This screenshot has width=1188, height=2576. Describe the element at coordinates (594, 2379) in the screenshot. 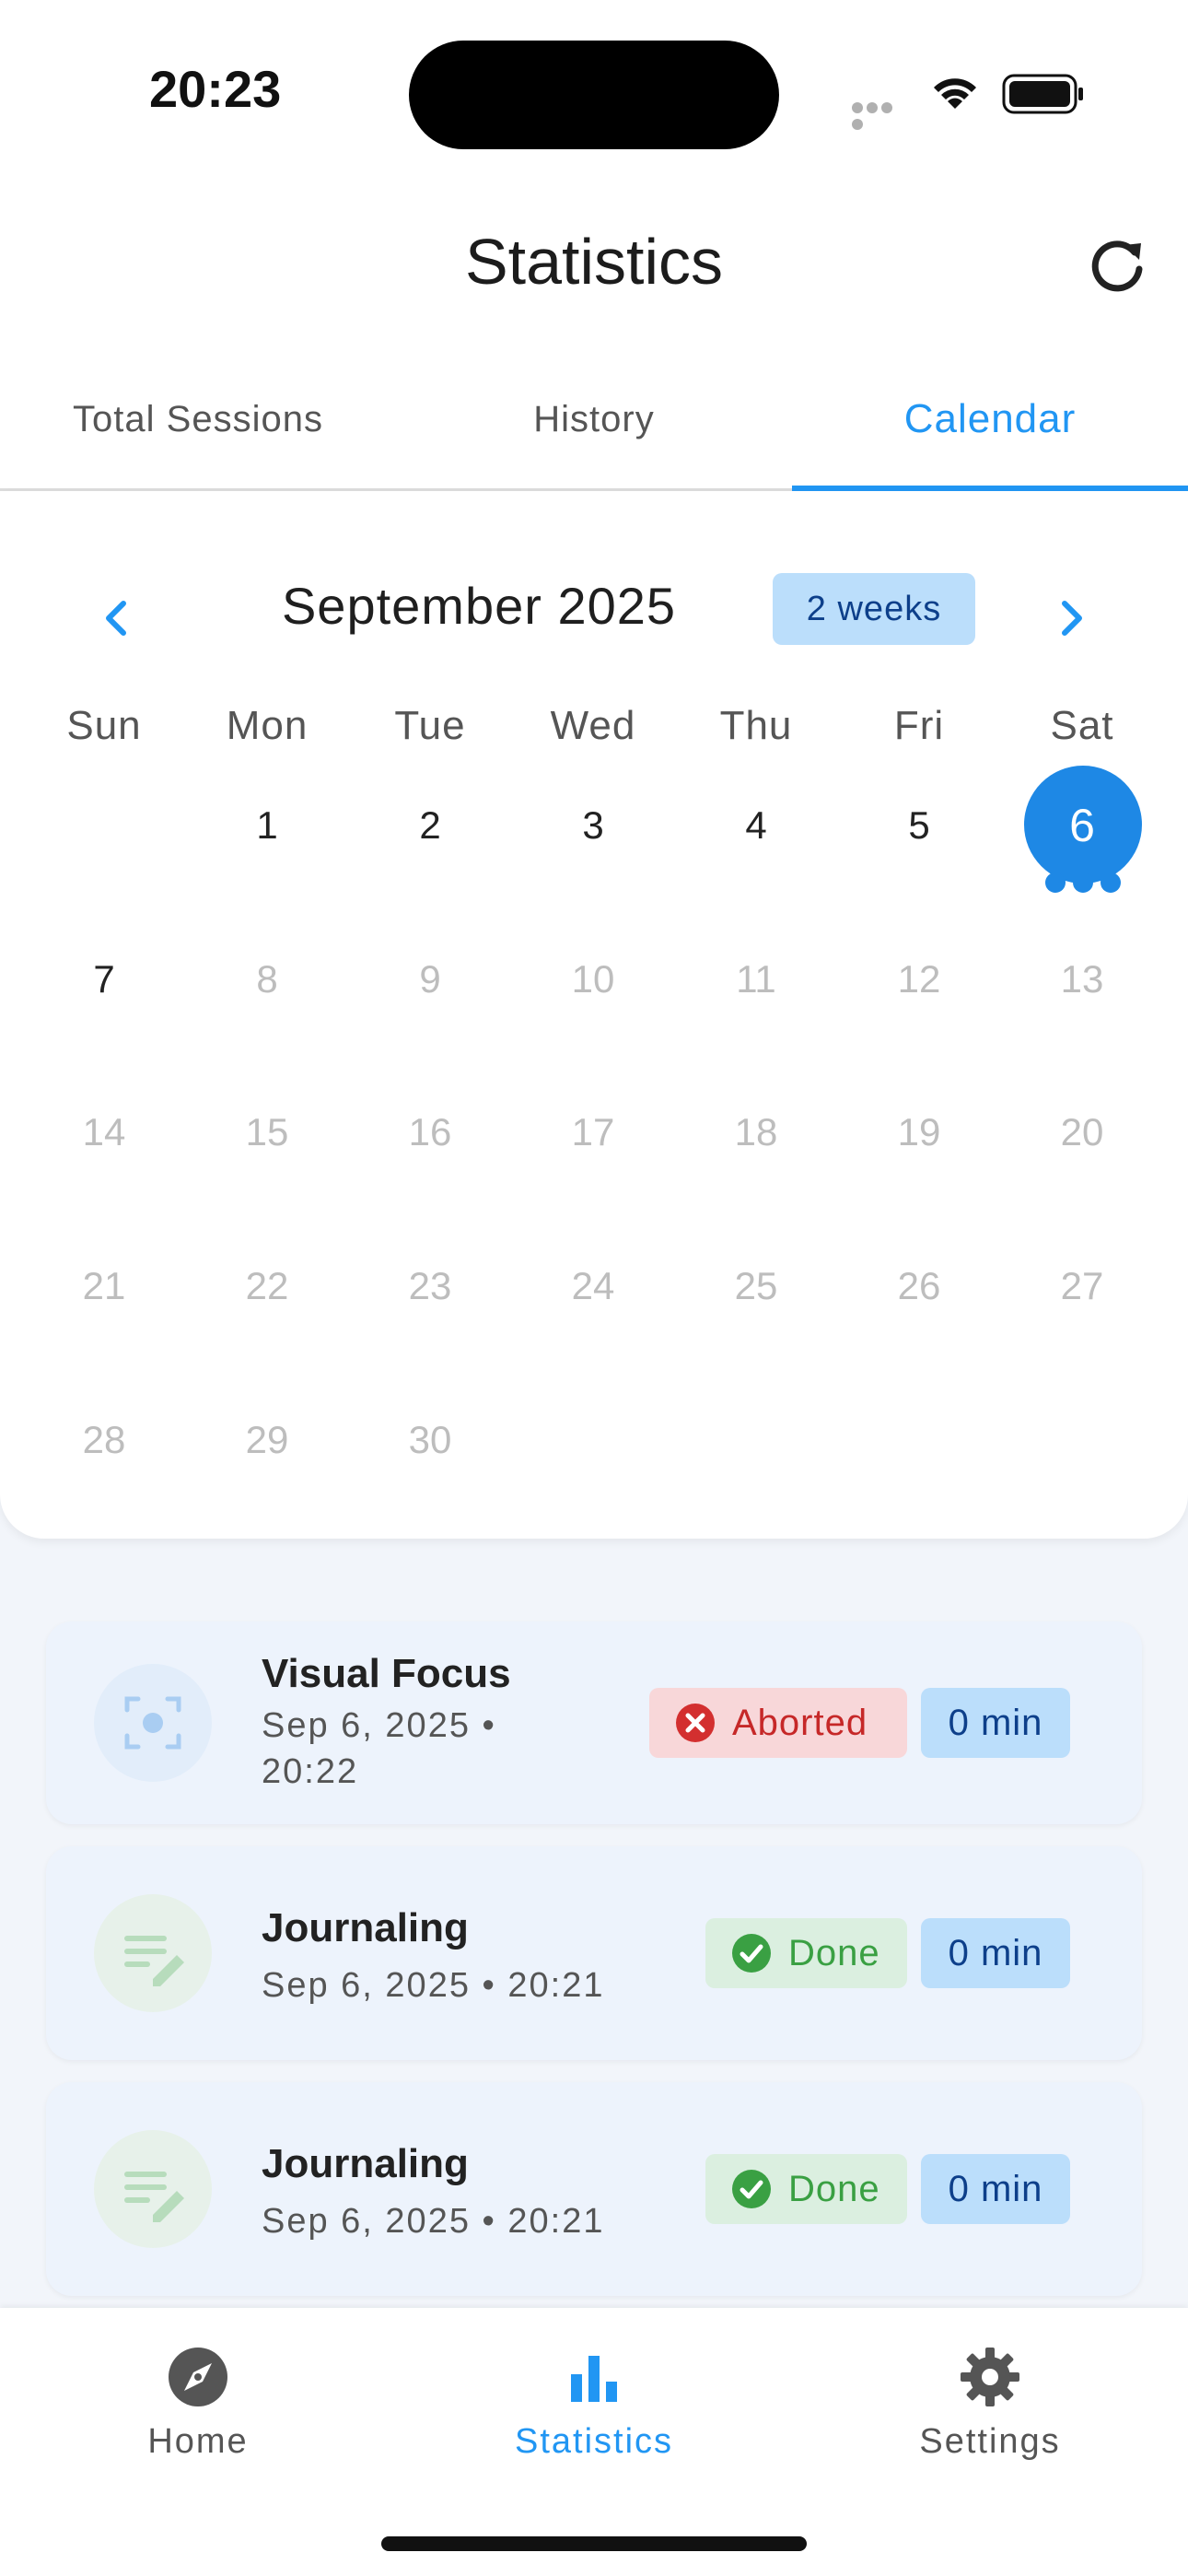

I see `bar-chart-icon` at that location.